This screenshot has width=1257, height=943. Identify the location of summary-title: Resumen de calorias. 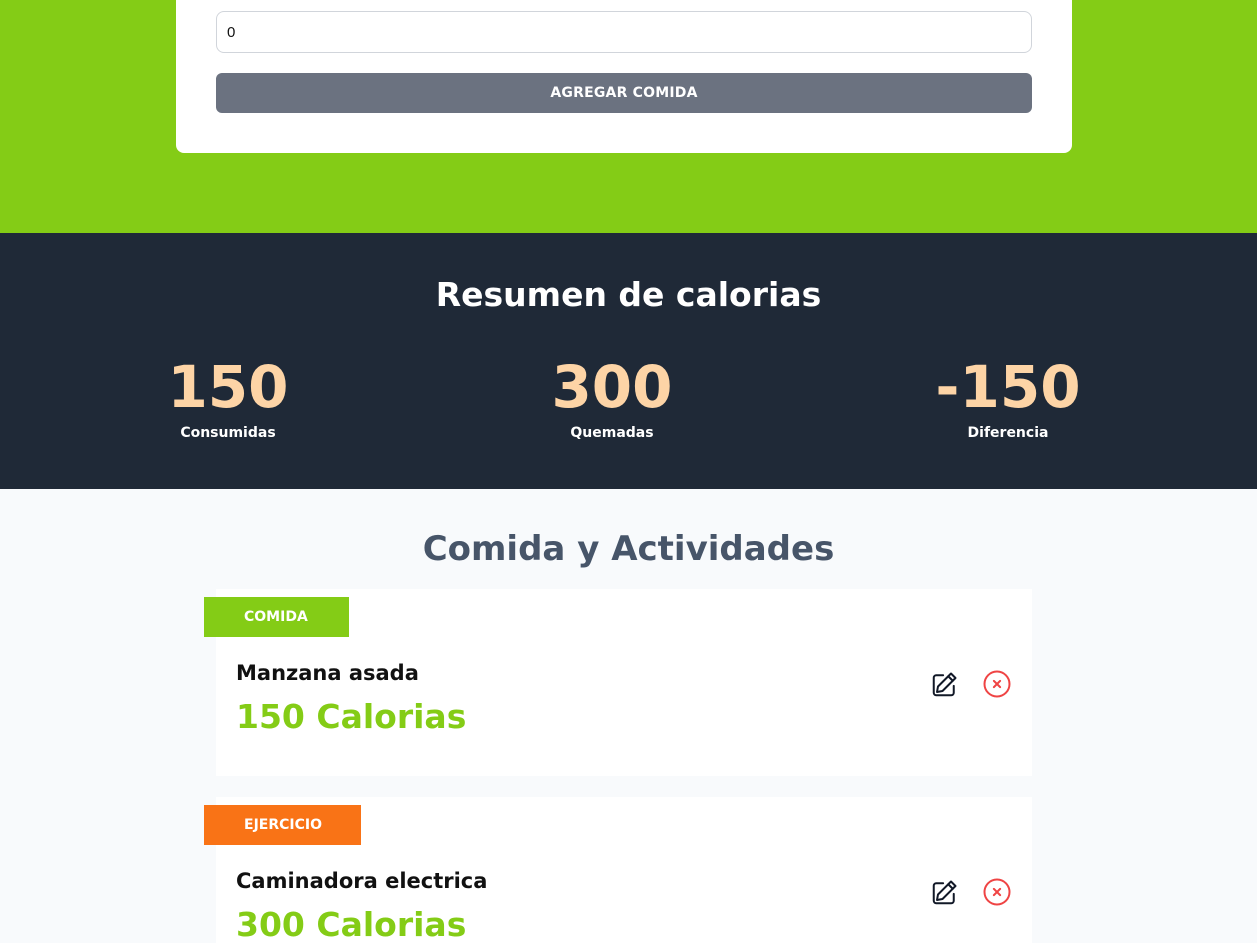
(628, 294).